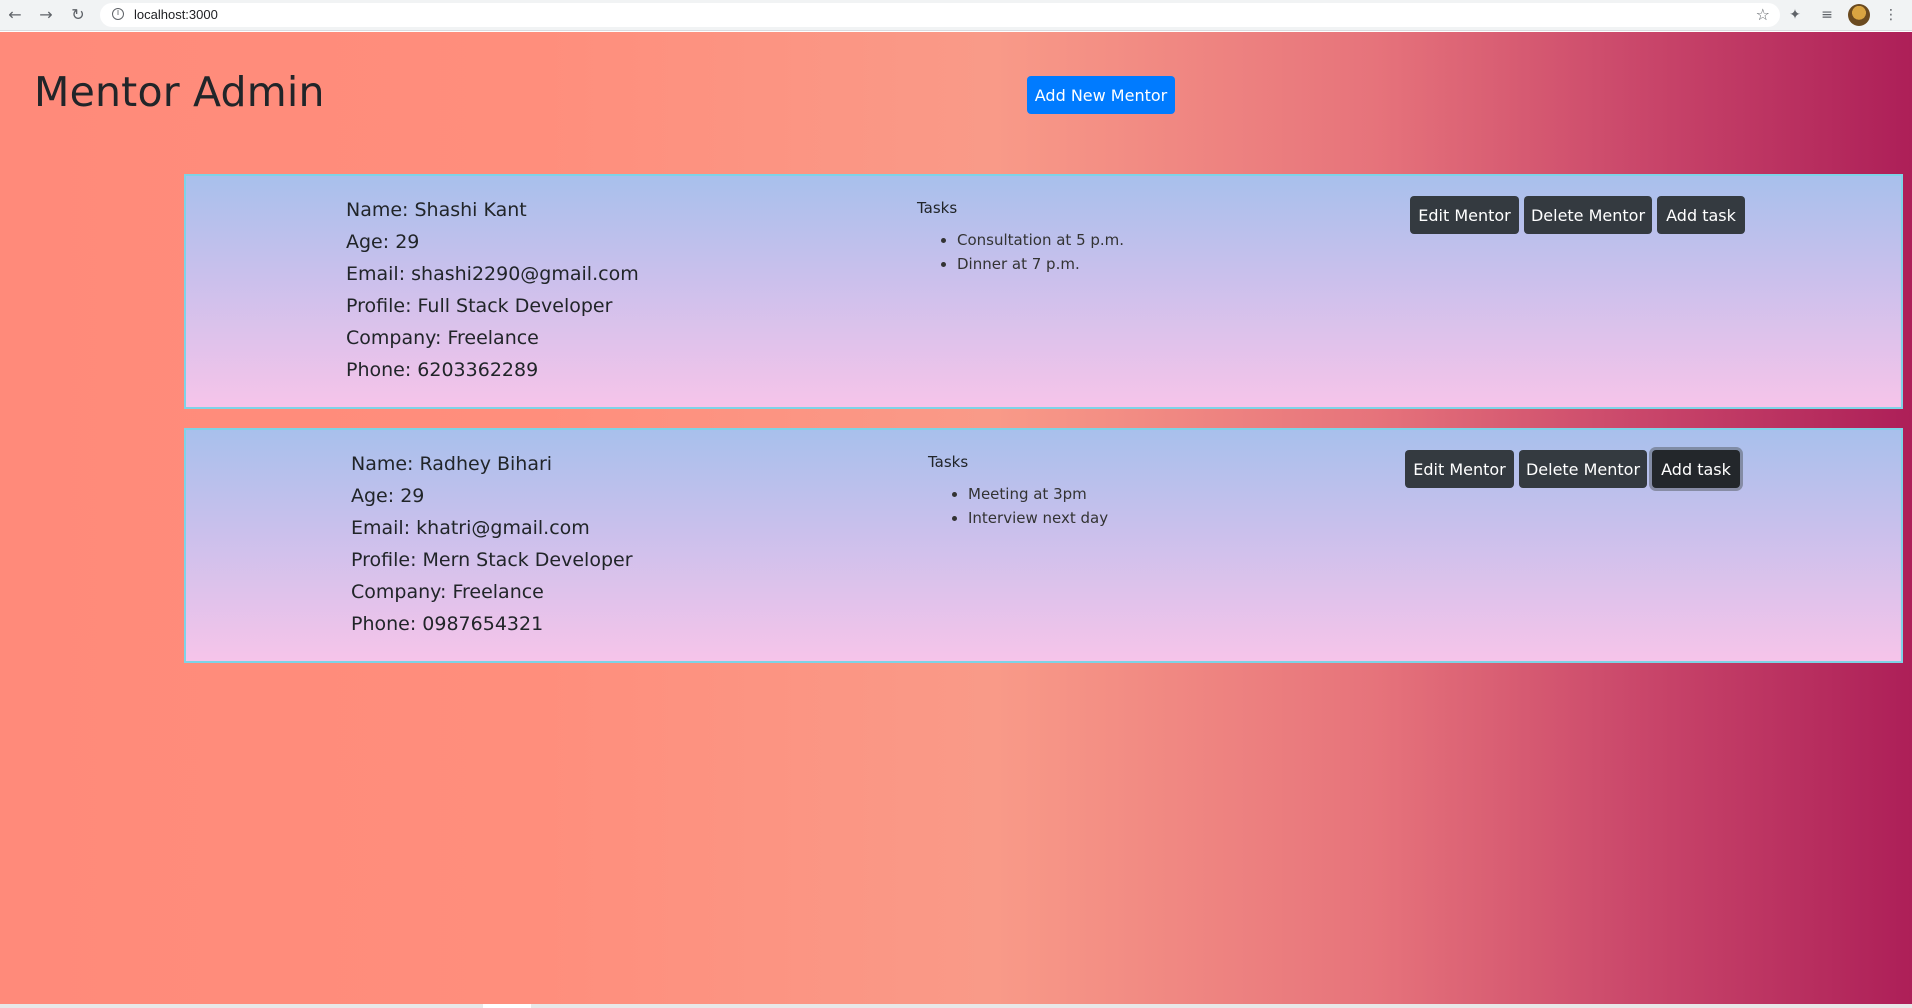  I want to click on mentor-name: Name: Radhey Bihari, so click(452, 464).